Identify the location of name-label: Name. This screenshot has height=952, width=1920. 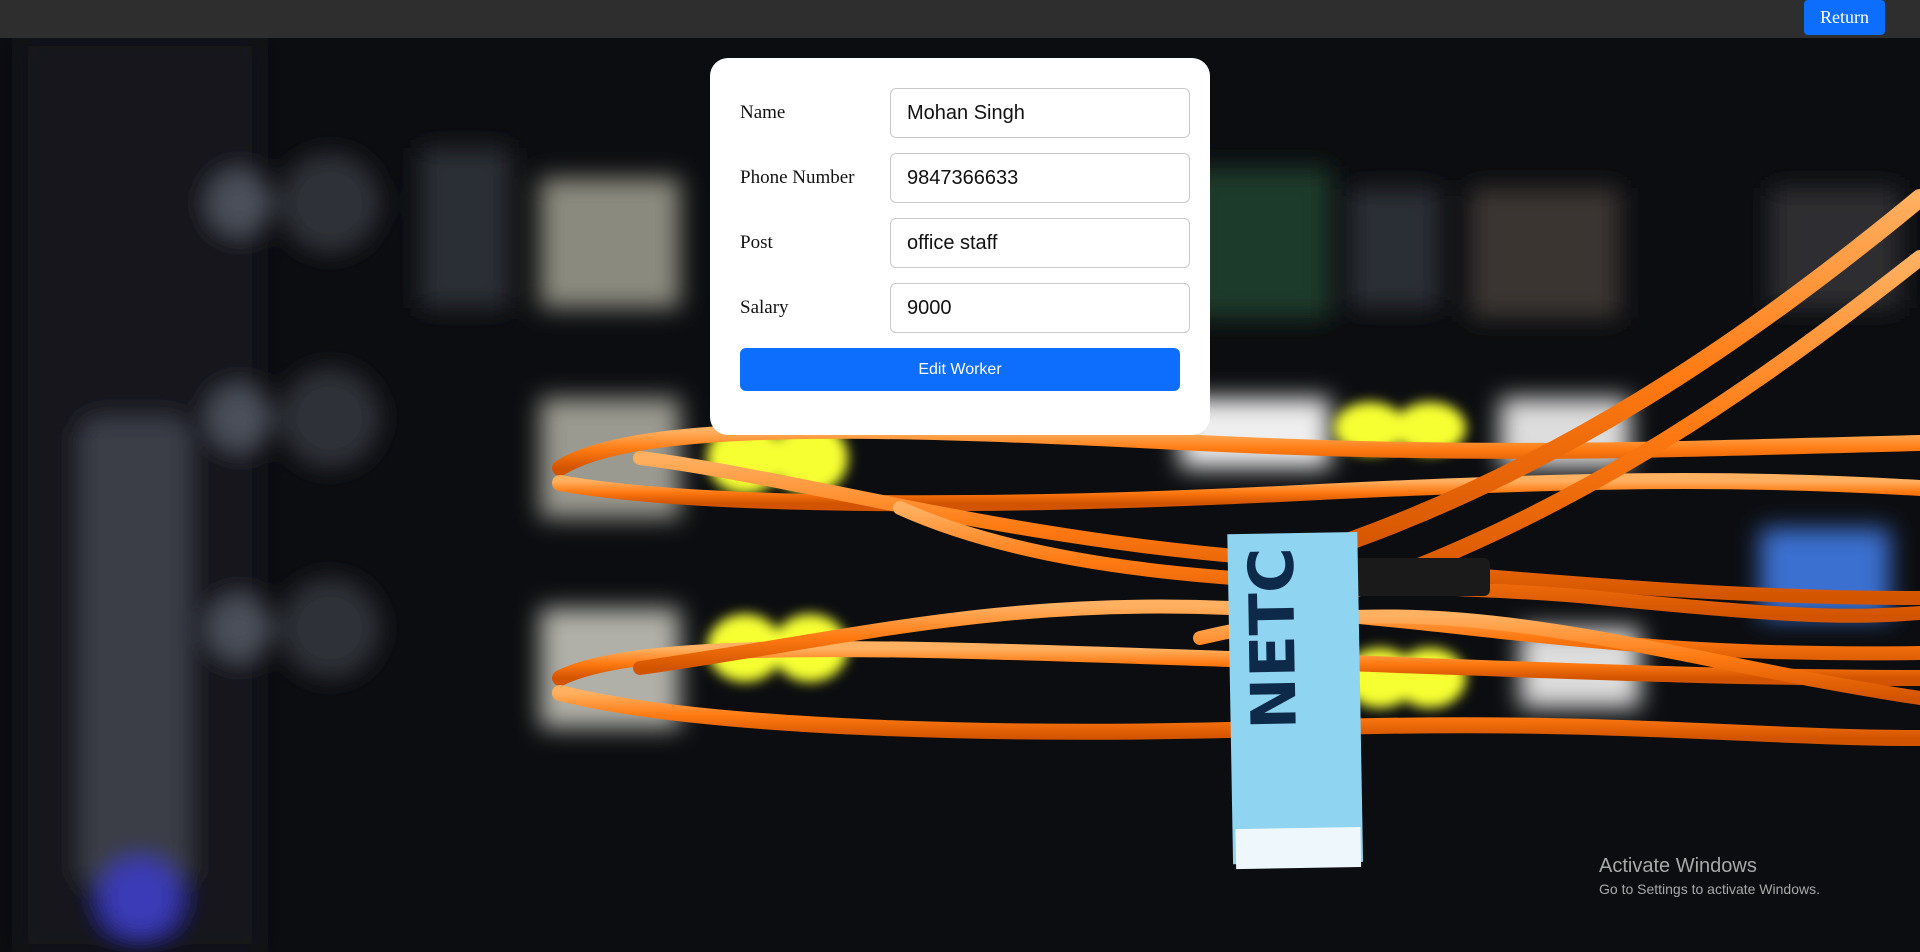
(763, 112).